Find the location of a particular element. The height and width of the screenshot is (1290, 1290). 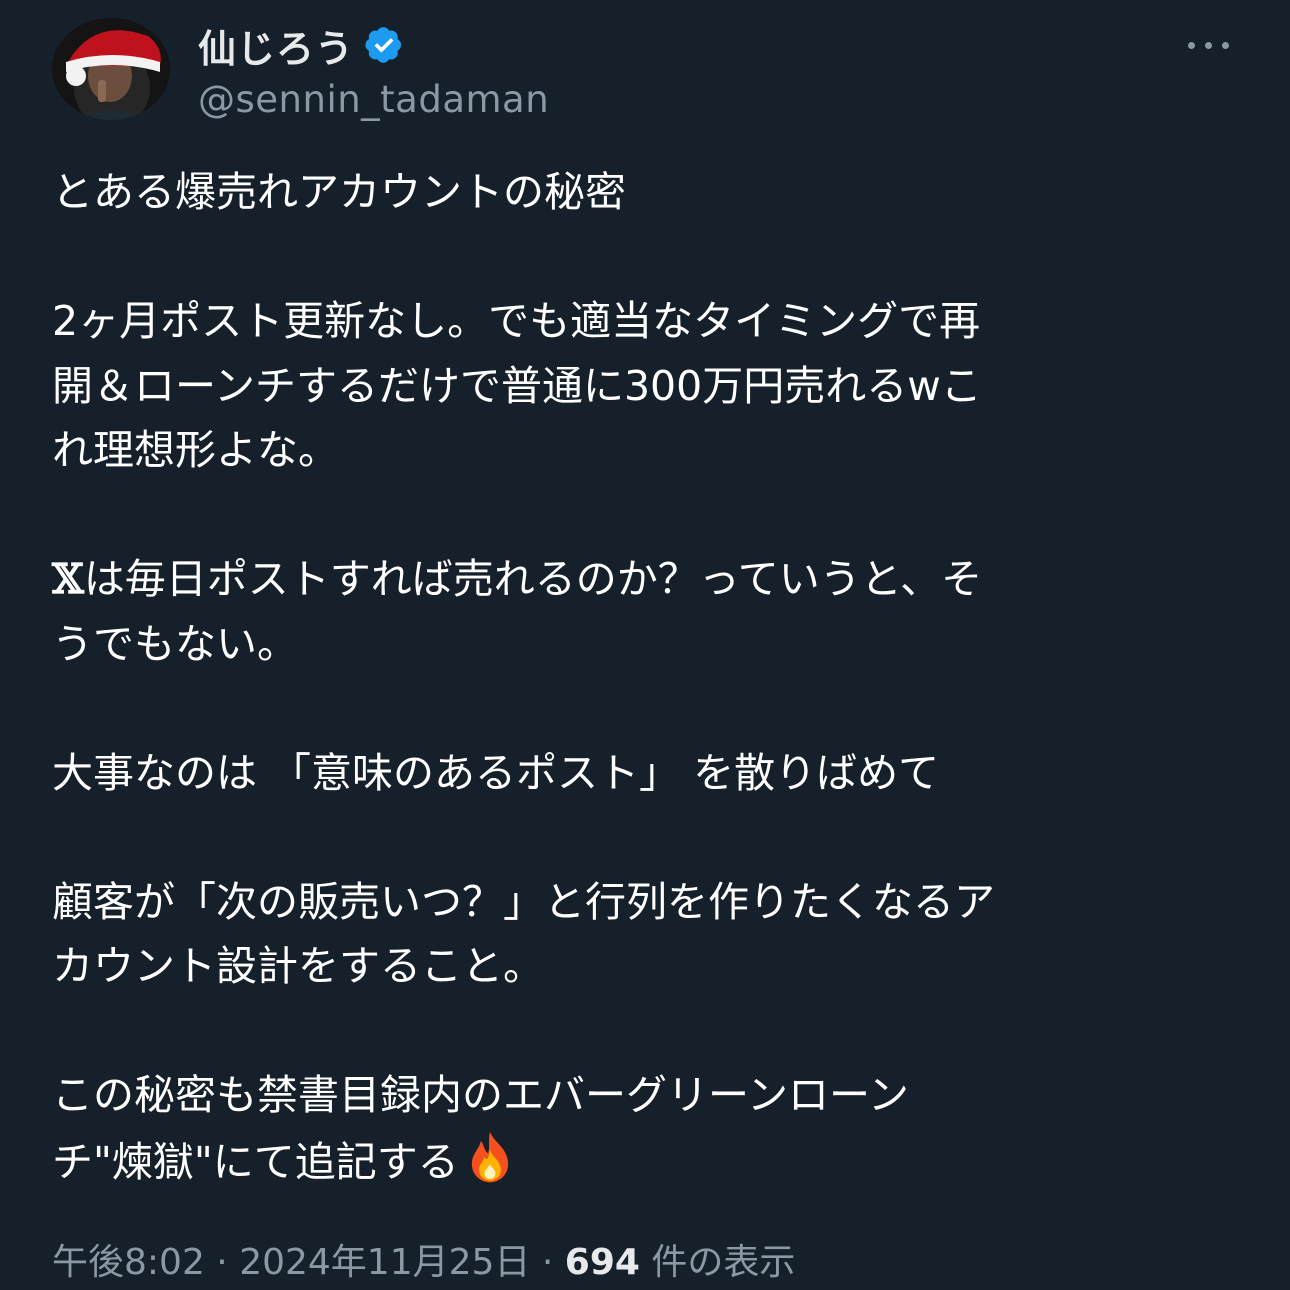

avatar is located at coordinates (111, 69).